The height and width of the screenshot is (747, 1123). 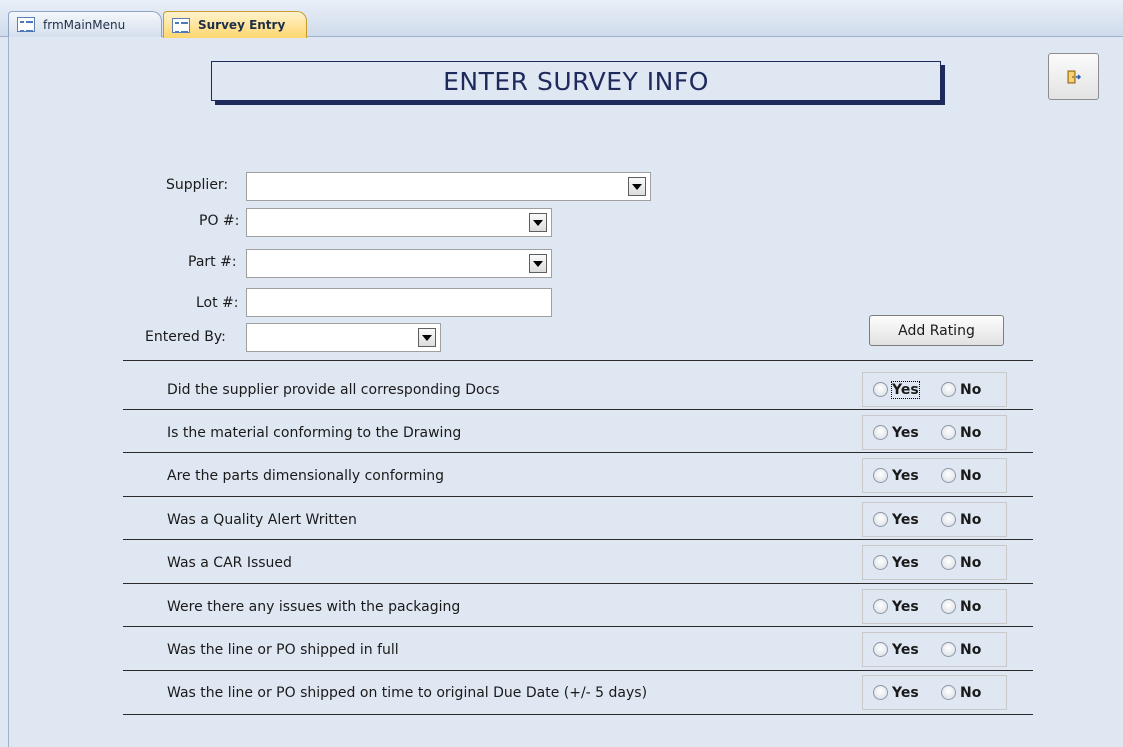 I want to click on lot-field, so click(x=399, y=302).